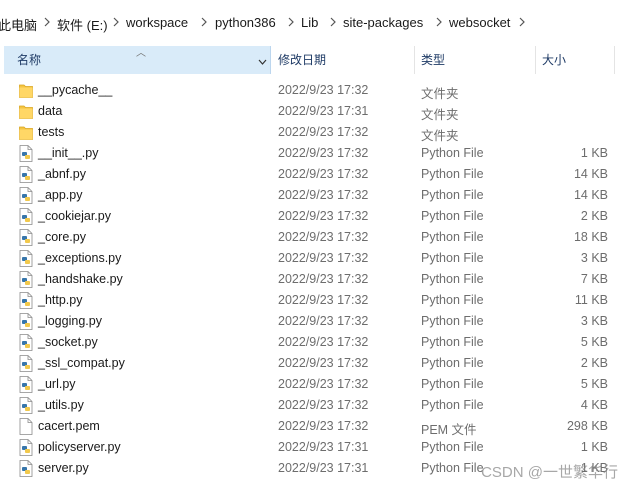  I want to click on column-header-name-label: 名称, so click(29, 60).